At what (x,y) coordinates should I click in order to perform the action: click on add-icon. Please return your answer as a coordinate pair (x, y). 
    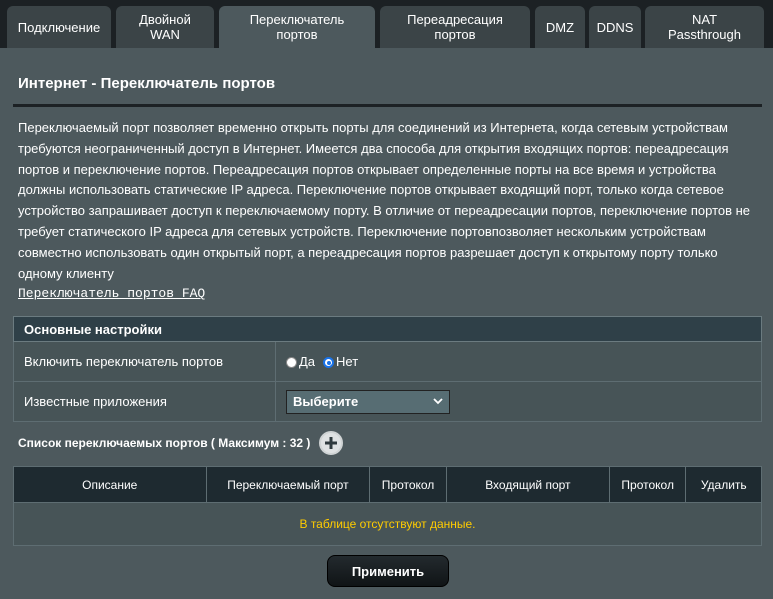
    Looking at the image, I should click on (331, 443).